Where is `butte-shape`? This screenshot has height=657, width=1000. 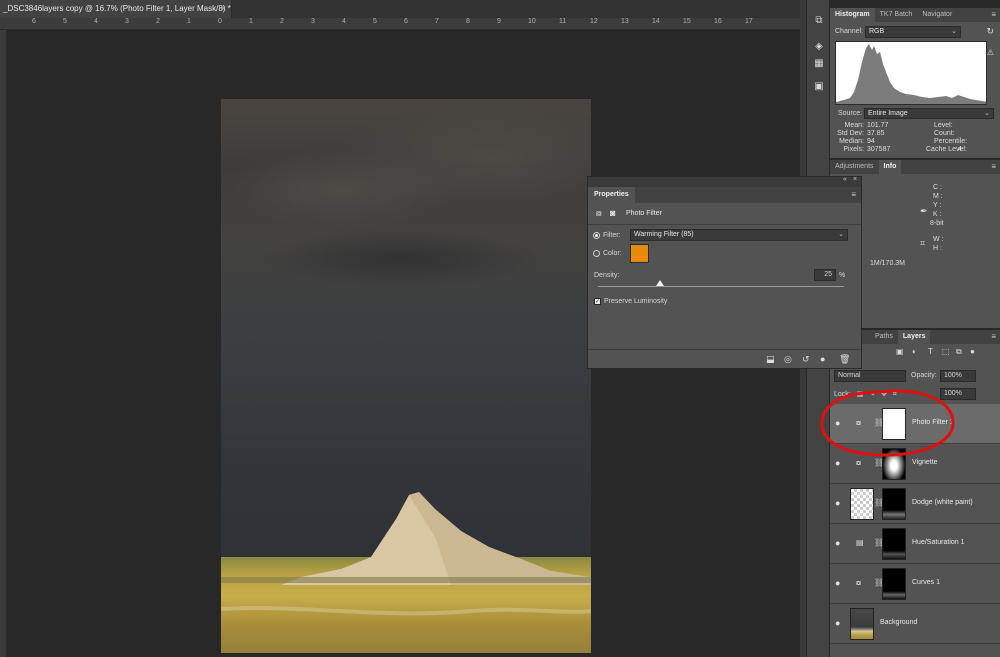 butte-shape is located at coordinates (406, 554).